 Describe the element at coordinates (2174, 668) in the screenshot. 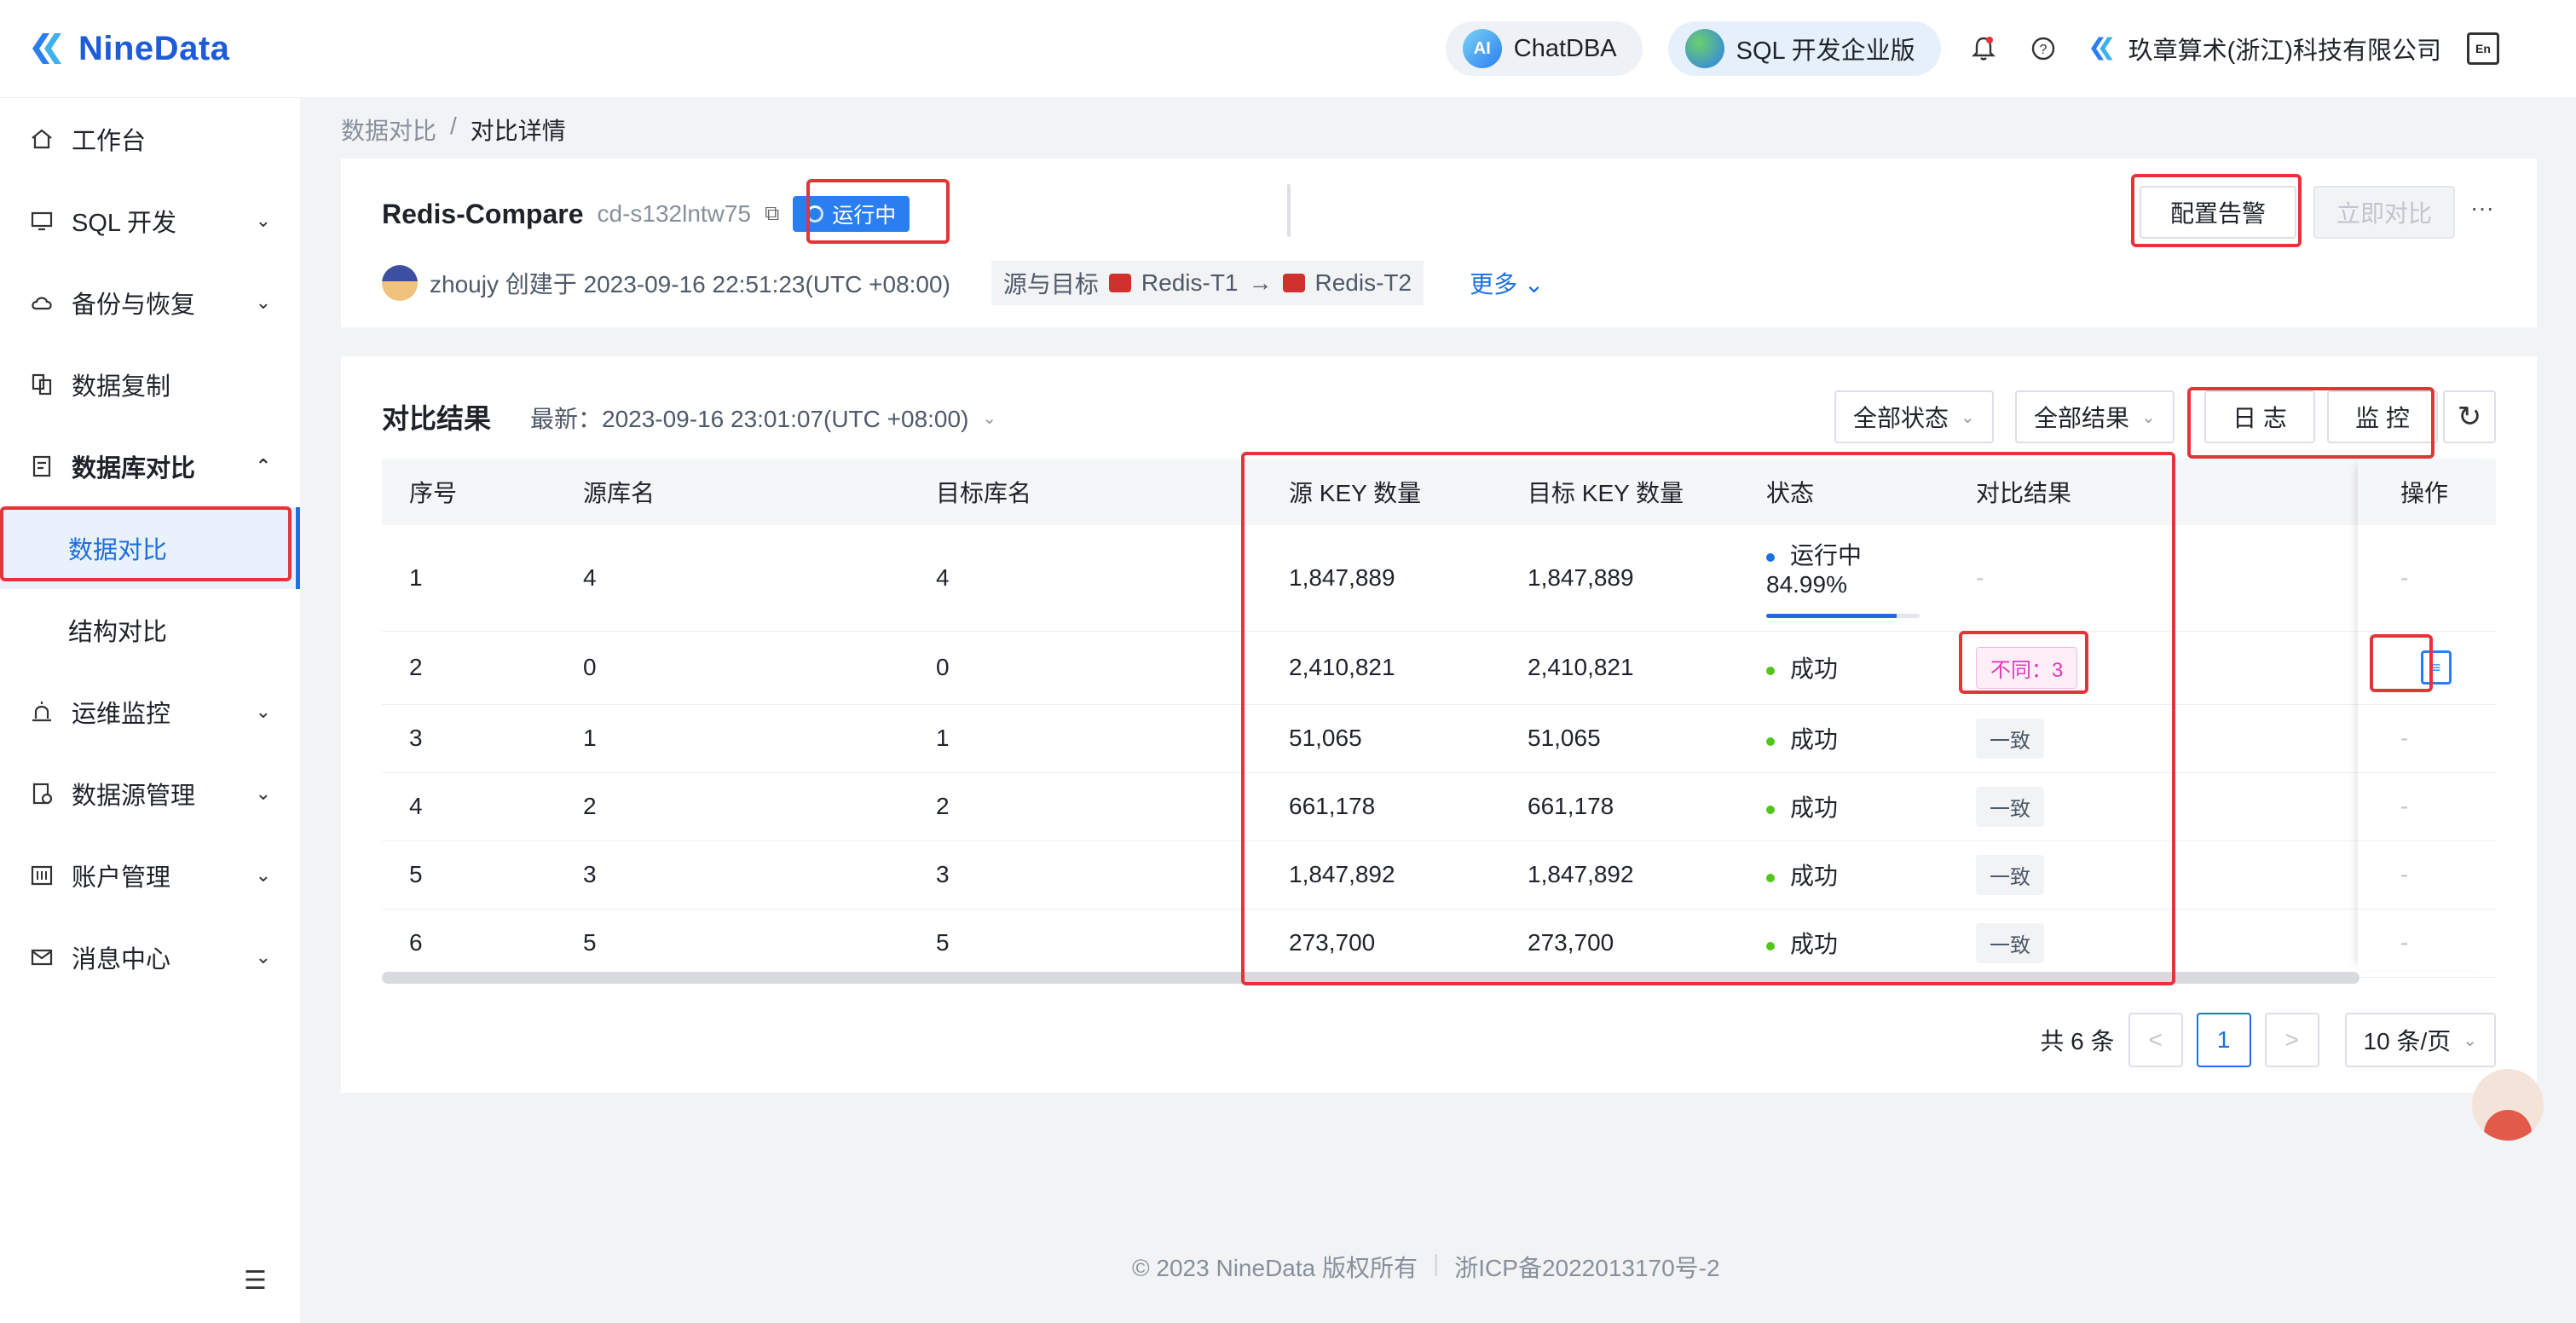

I see `cell-result: 不同：3` at that location.